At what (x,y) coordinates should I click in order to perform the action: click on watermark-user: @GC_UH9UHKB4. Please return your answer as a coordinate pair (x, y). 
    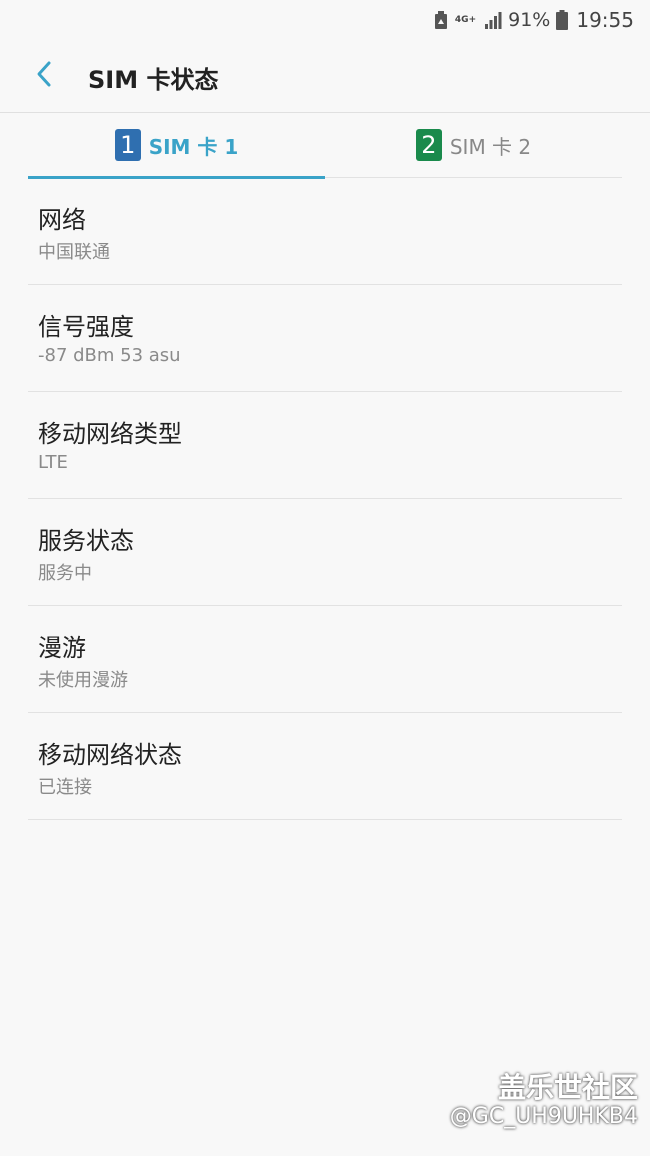
    Looking at the image, I should click on (543, 1116).